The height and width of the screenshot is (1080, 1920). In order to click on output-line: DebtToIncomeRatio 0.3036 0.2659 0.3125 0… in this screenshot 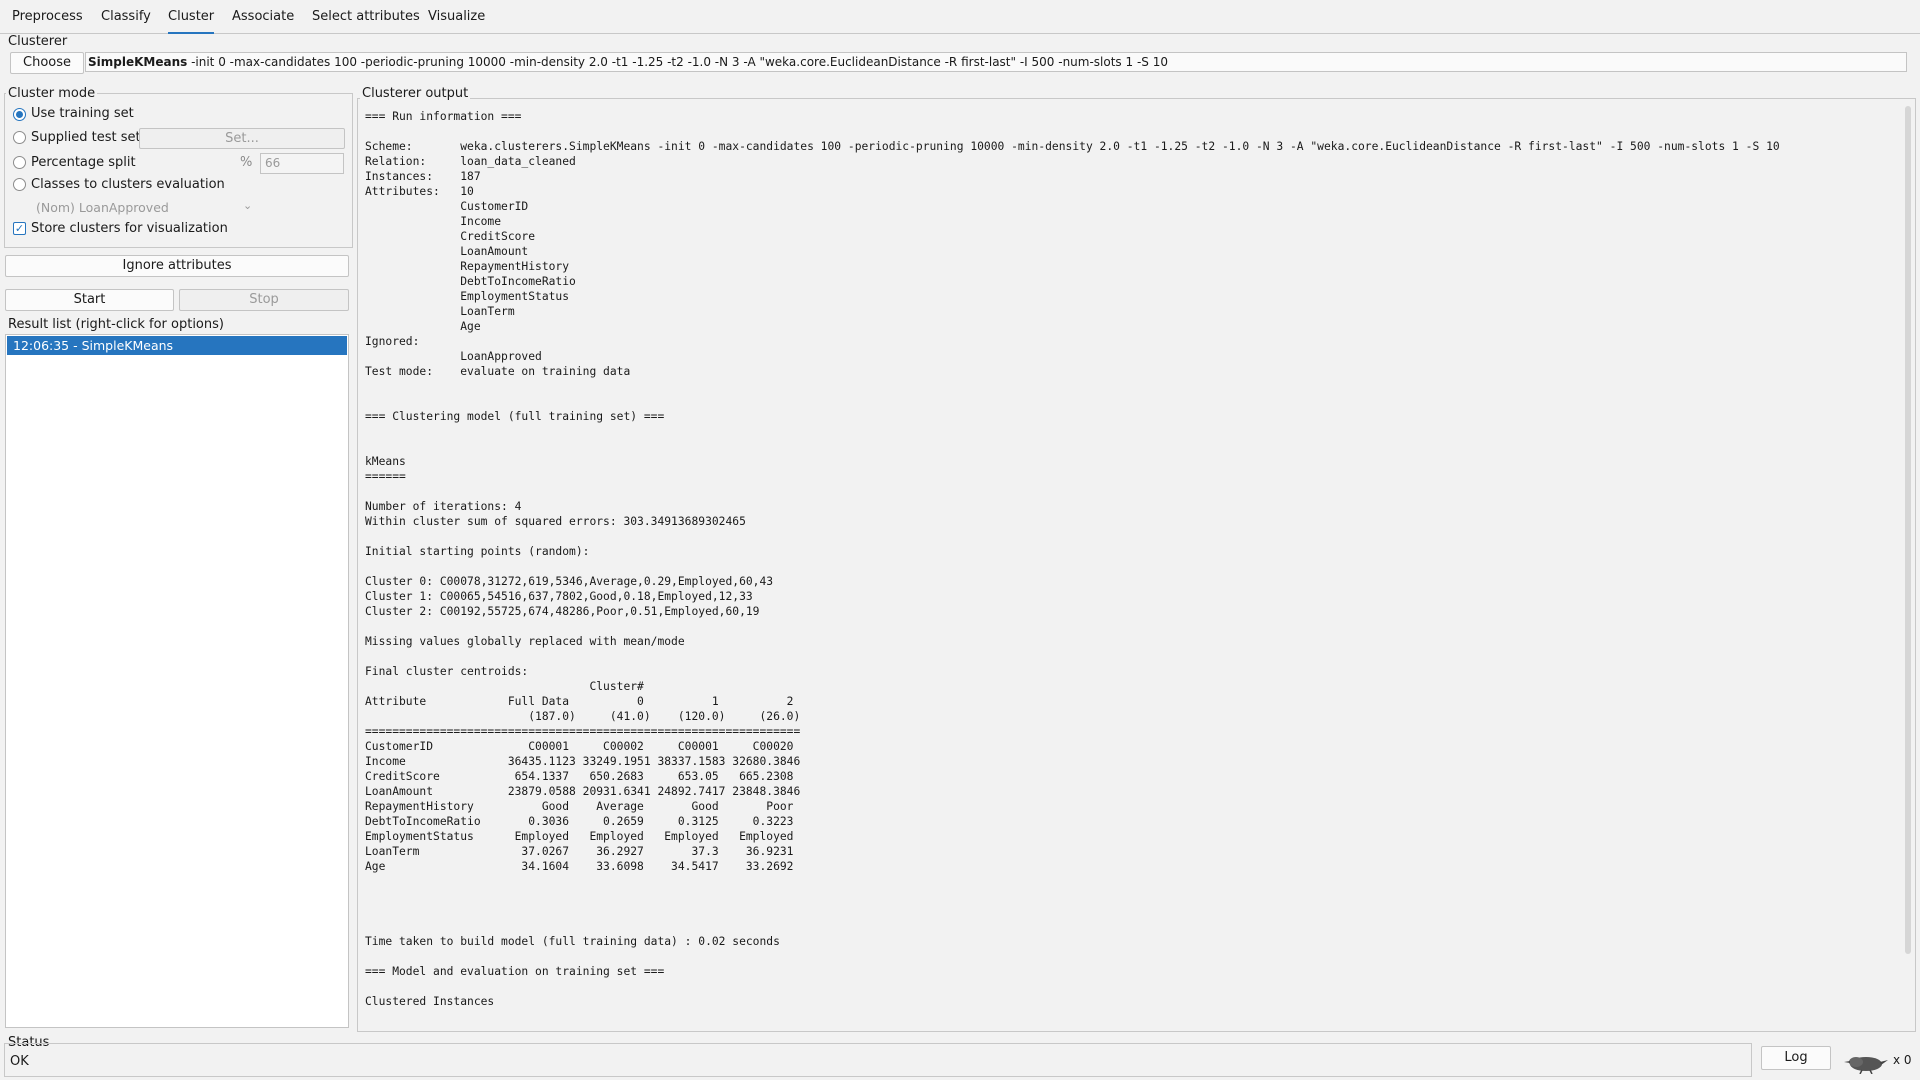, I will do `click(579, 821)`.